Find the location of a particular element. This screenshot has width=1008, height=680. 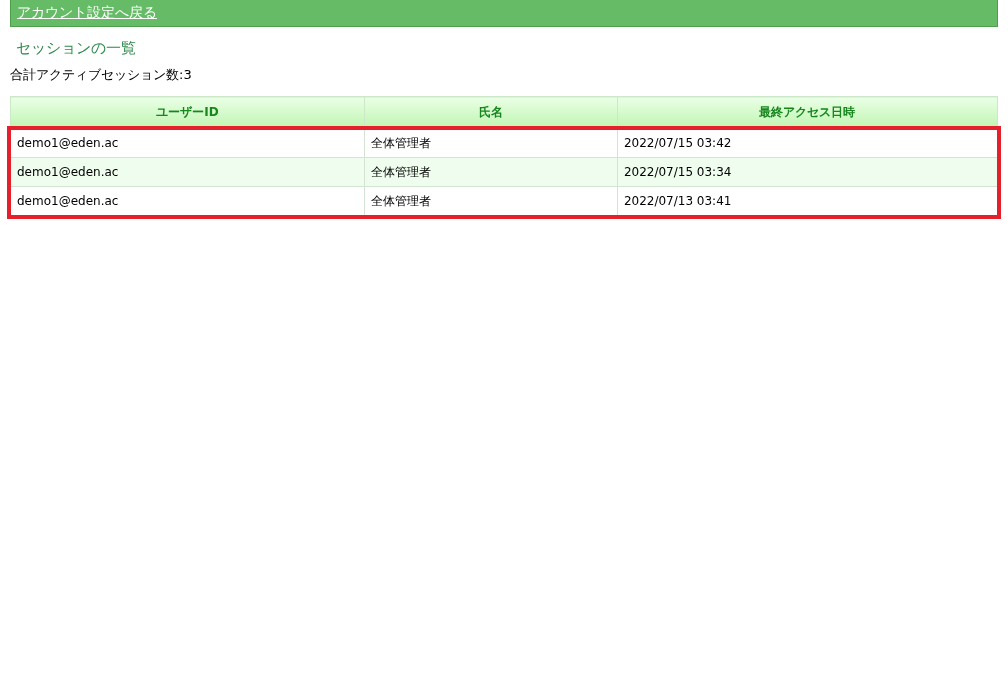

back-link: アカウント設定へ戻る is located at coordinates (87, 13).